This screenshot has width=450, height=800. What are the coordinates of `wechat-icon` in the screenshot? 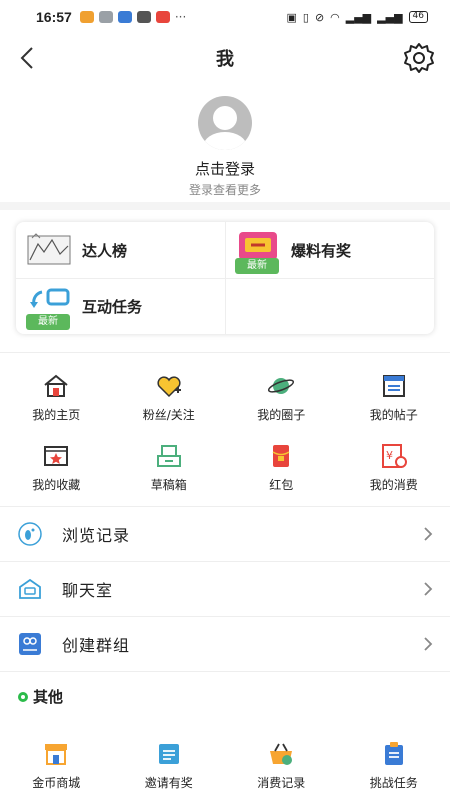 It's located at (105, 17).